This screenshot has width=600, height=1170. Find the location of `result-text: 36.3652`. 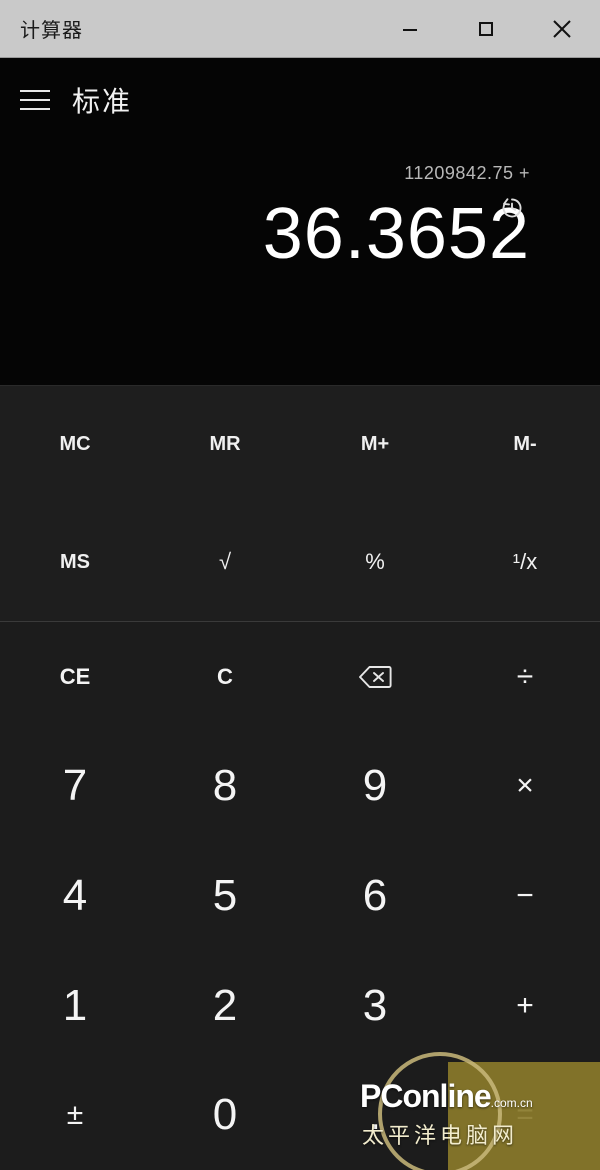

result-text: 36.3652 is located at coordinates (396, 234).